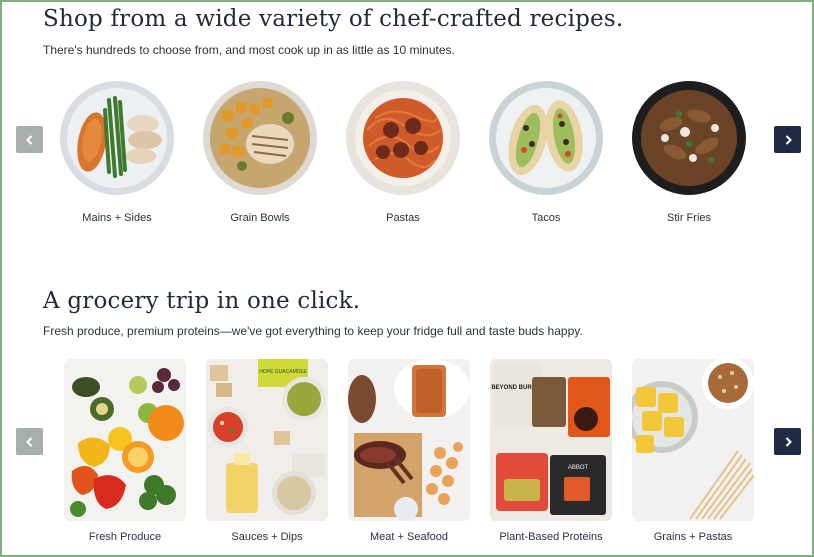  Describe the element at coordinates (403, 138) in the screenshot. I see `pastas-image` at that location.